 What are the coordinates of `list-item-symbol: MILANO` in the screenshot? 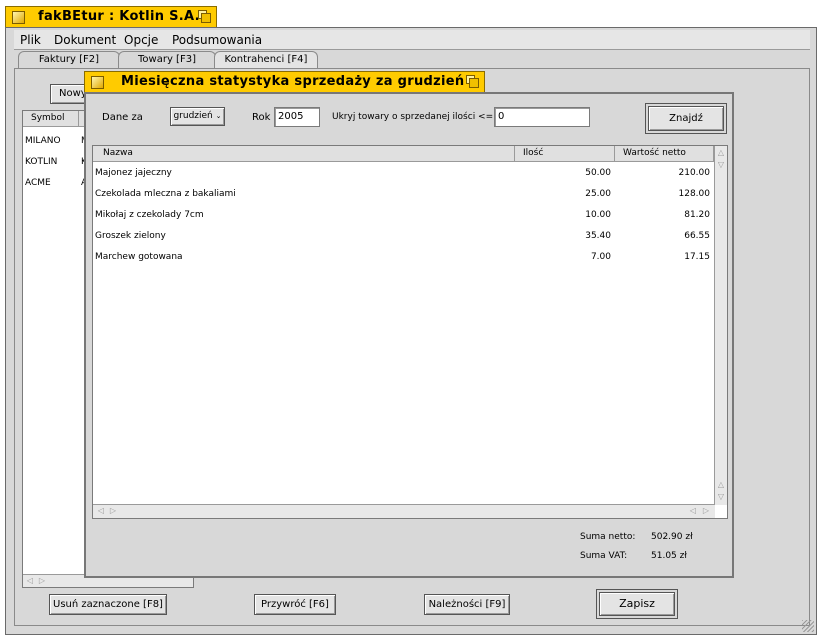 It's located at (43, 141).